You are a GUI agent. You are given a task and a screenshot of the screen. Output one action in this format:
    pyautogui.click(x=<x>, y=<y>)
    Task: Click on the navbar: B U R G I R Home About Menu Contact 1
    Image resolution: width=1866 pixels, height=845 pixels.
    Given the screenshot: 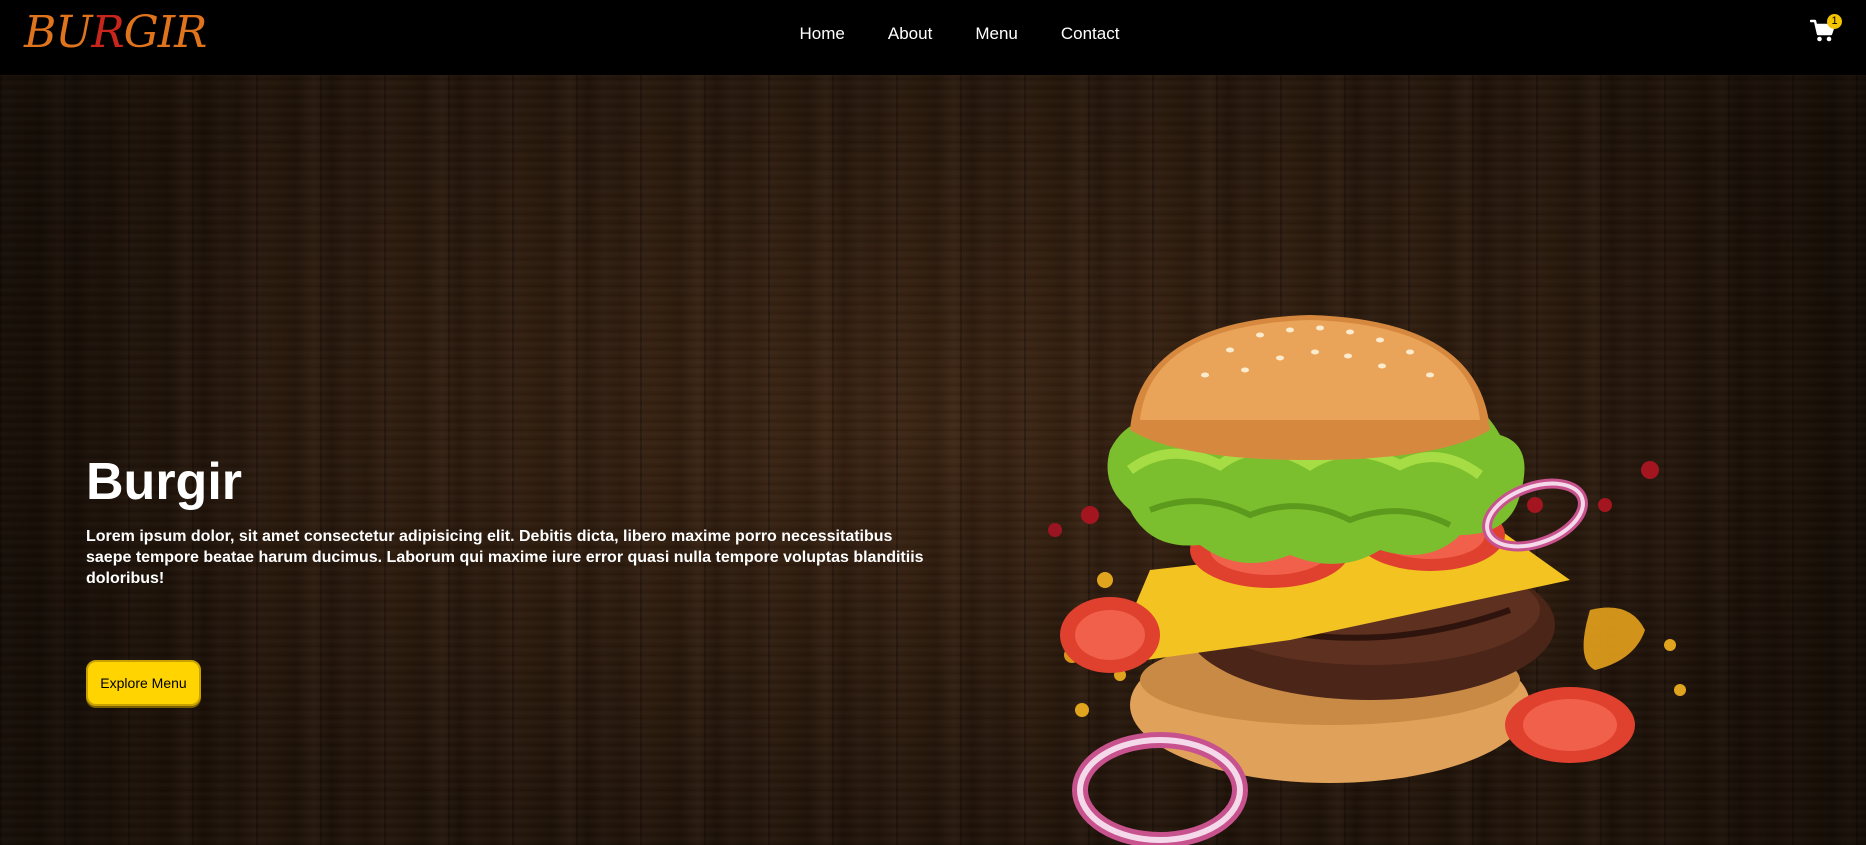 What is the action you would take?
    pyautogui.click(x=933, y=37)
    